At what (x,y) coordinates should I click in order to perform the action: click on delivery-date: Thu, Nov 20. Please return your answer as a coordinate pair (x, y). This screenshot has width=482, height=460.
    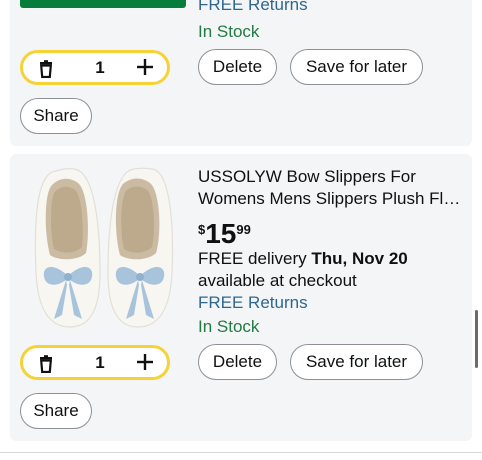
    Looking at the image, I should click on (359, 258).